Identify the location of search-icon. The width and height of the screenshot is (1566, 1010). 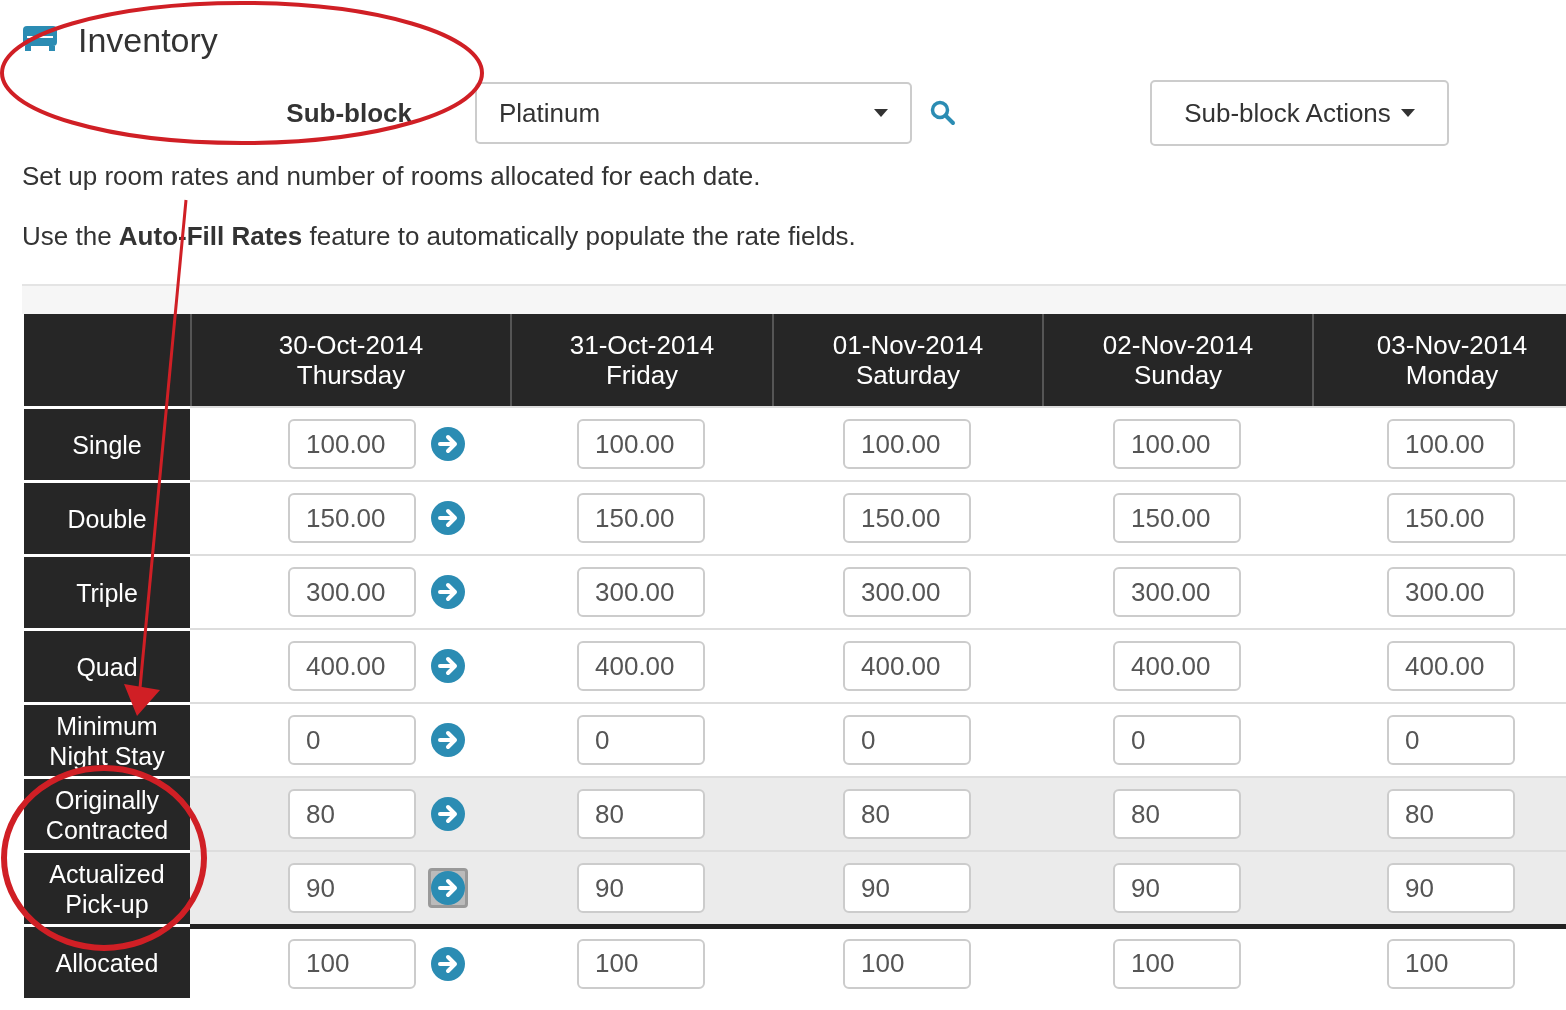
(943, 113).